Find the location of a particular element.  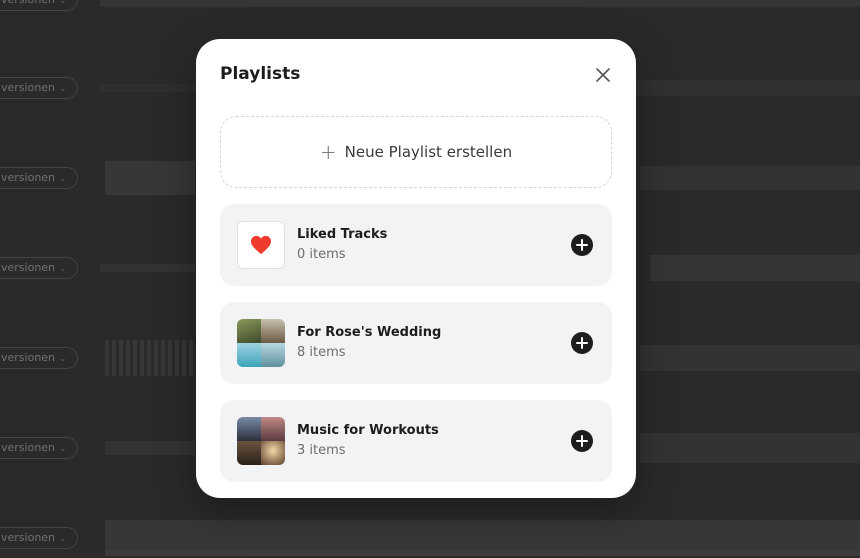

create-playlist-button: + Neue Playlist erstellen is located at coordinates (416, 152).